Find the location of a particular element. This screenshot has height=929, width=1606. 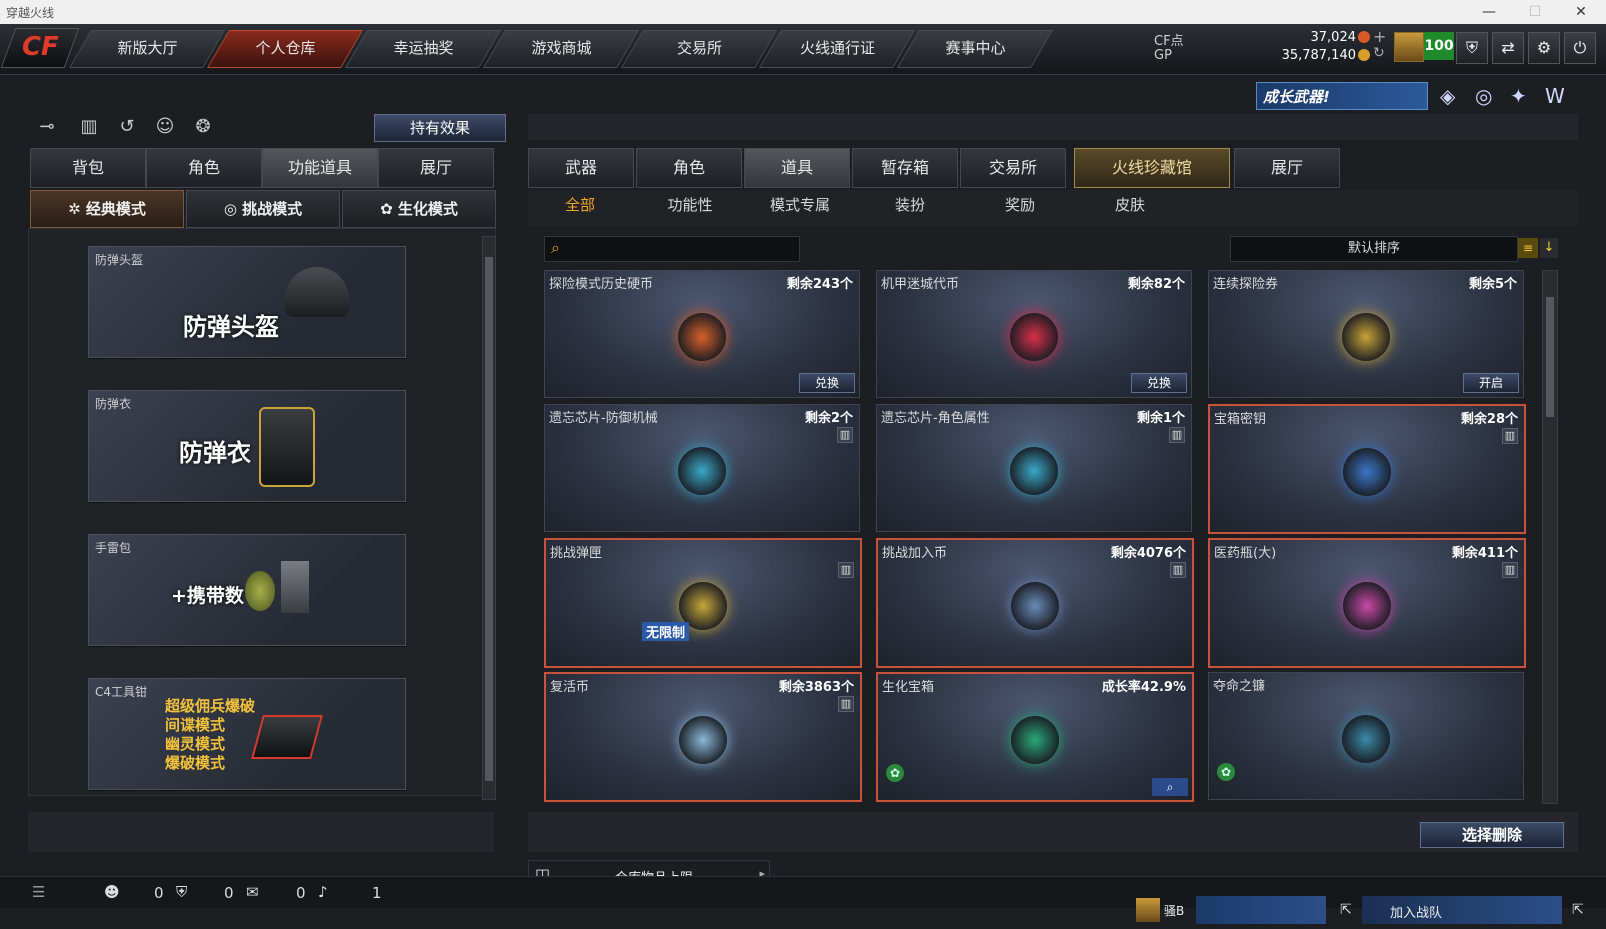

item-card: 夺命之镰 ✿ is located at coordinates (1366, 736).